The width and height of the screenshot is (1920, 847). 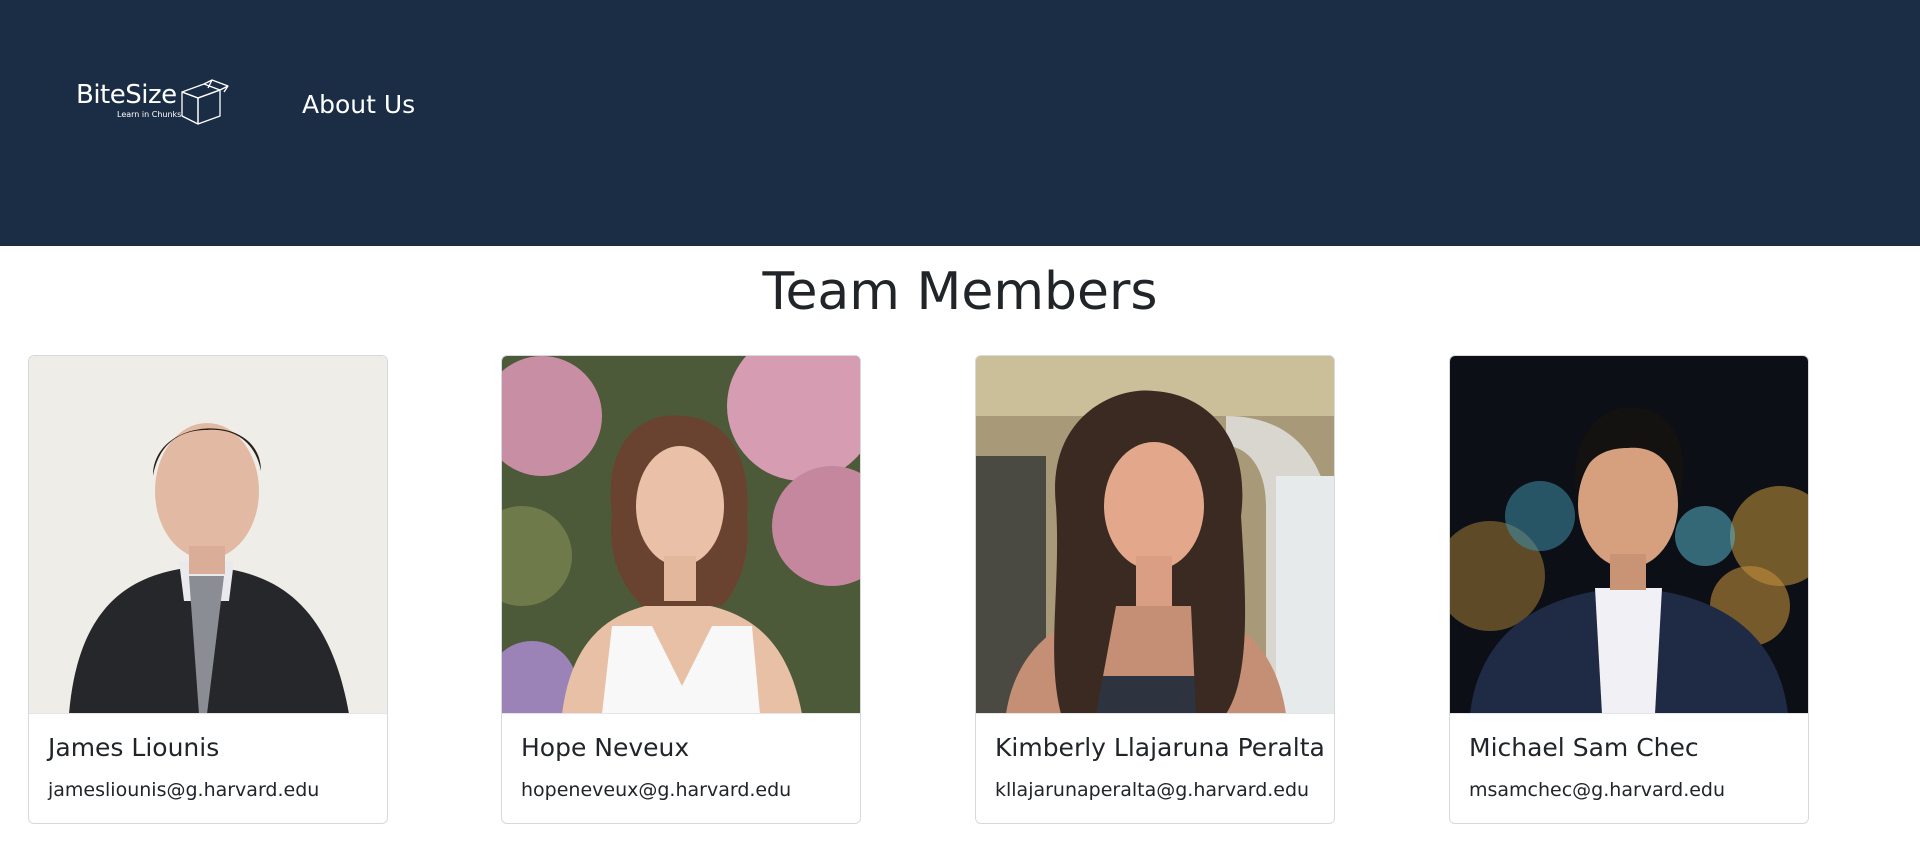 I want to click on team-member-card: Hope Neveux hopeneveux@g.harvard.edu, so click(x=681, y=589).